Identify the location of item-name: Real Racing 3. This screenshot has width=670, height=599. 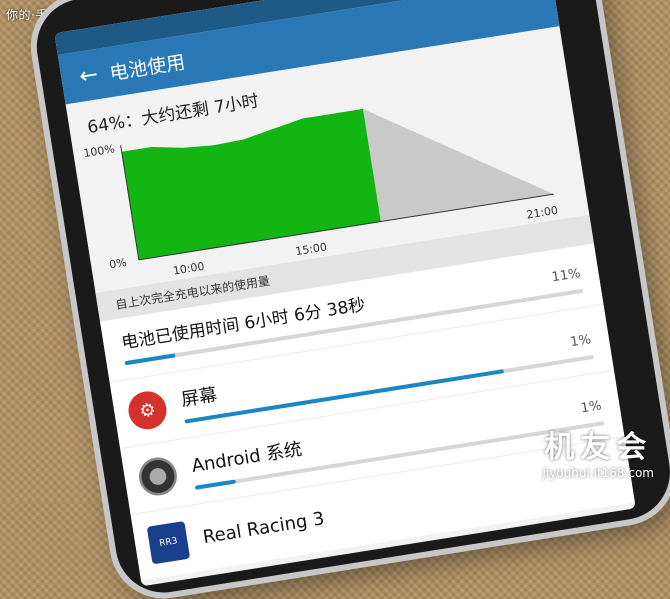
(263, 527).